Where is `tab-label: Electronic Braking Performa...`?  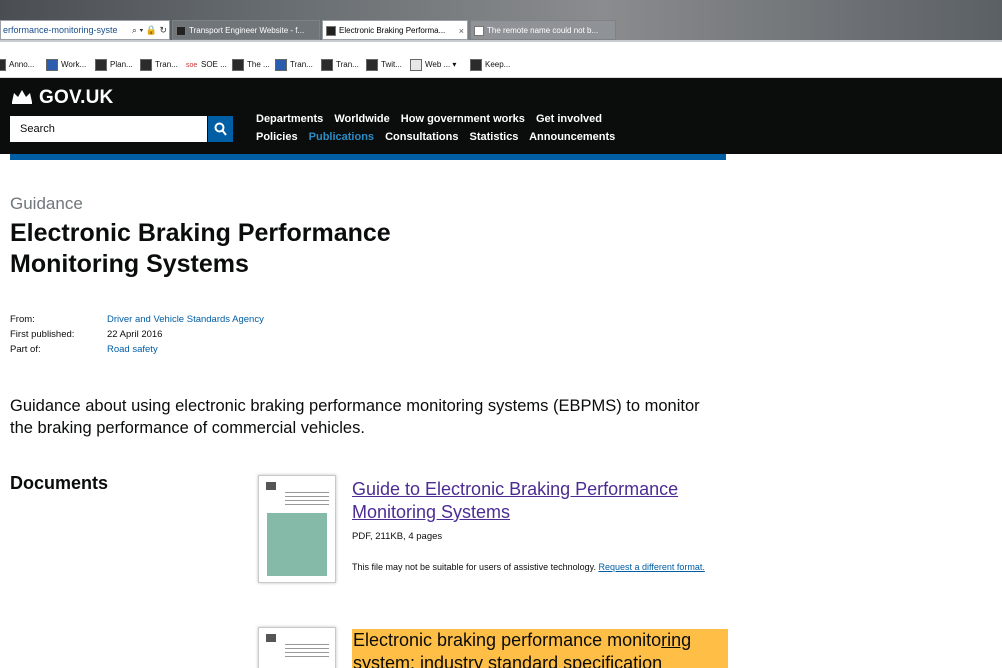 tab-label: Electronic Braking Performa... is located at coordinates (392, 30).